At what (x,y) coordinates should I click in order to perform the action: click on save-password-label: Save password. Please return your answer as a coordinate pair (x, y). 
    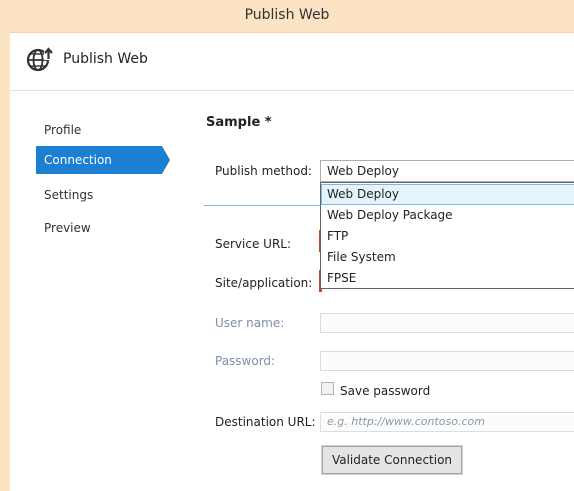
    Looking at the image, I should click on (385, 391).